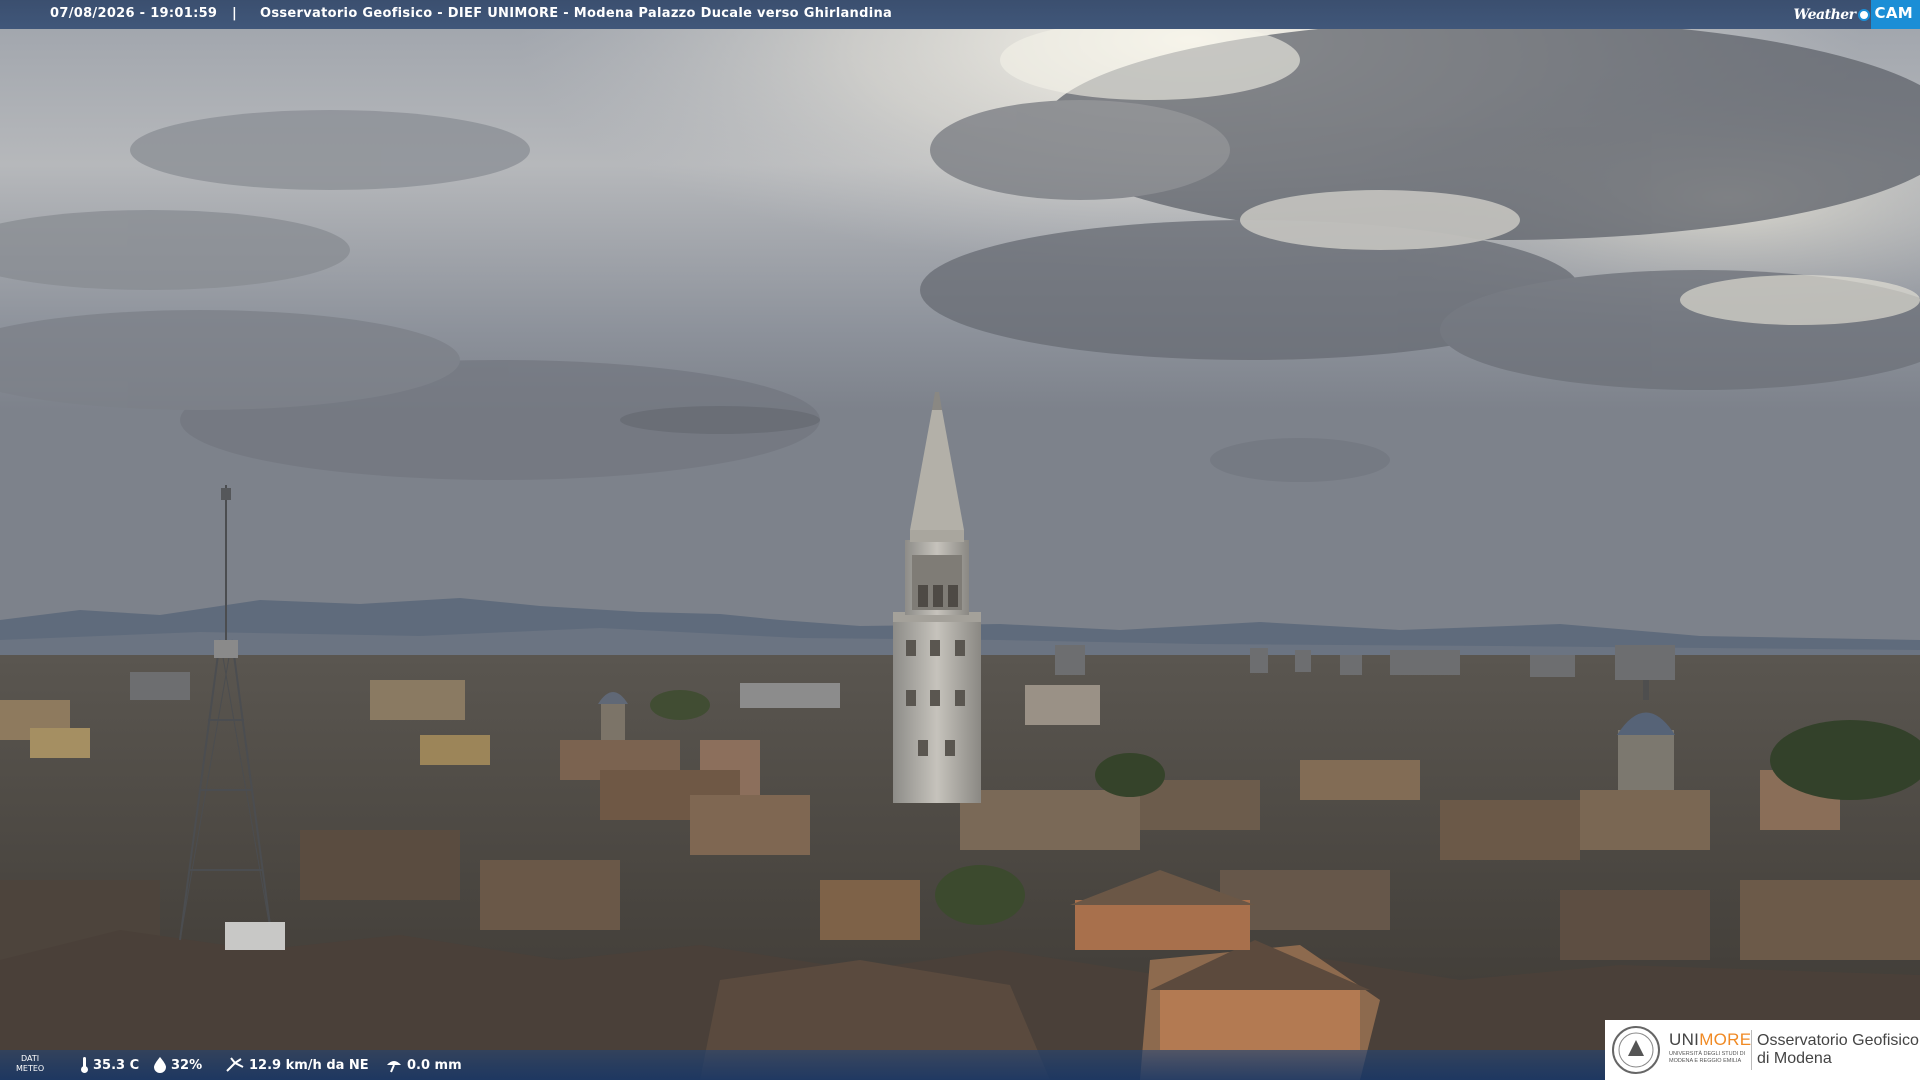 Image resolution: width=1920 pixels, height=1080 pixels. I want to click on humidity-value: 32%, so click(187, 1065).